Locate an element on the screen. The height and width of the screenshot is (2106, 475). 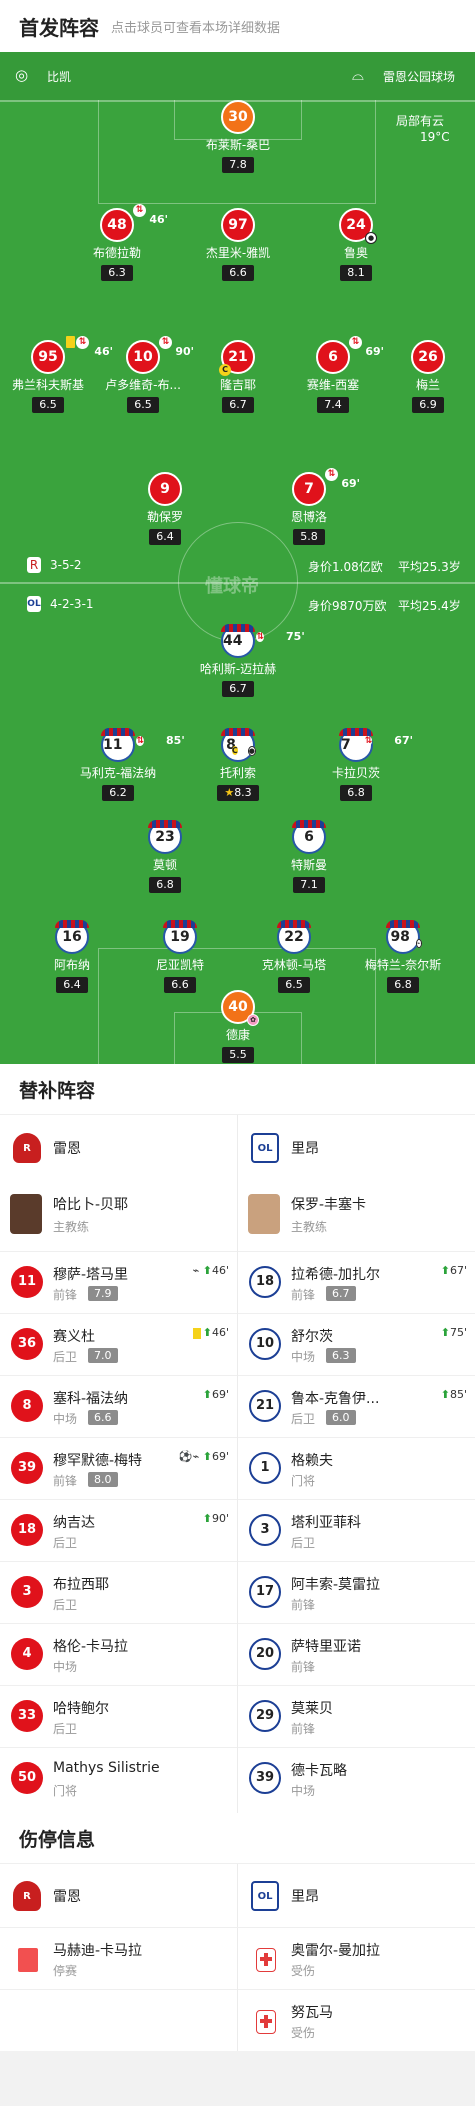
away-player-8: 8C ● 托利索 ★8.3 is located at coordinates (238, 764).